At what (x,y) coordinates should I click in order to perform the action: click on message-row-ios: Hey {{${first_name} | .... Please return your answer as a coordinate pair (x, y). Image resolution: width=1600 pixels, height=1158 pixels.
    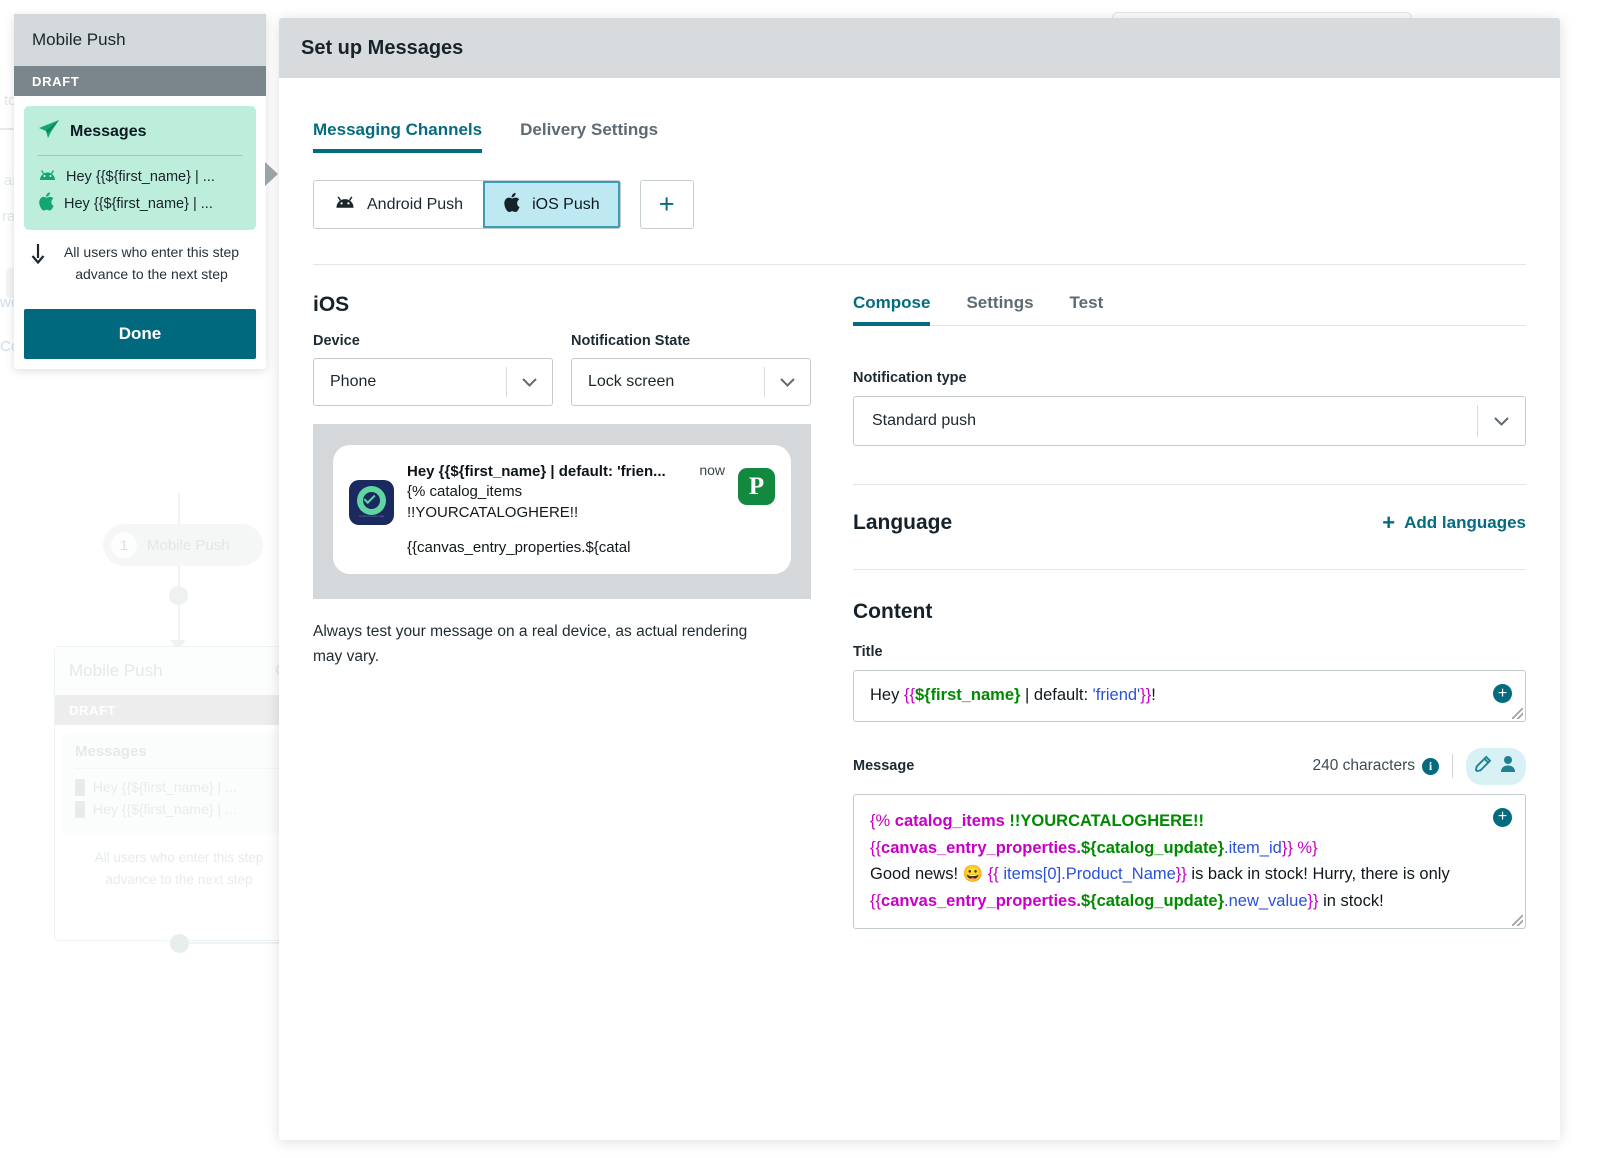
    Looking at the image, I should click on (140, 203).